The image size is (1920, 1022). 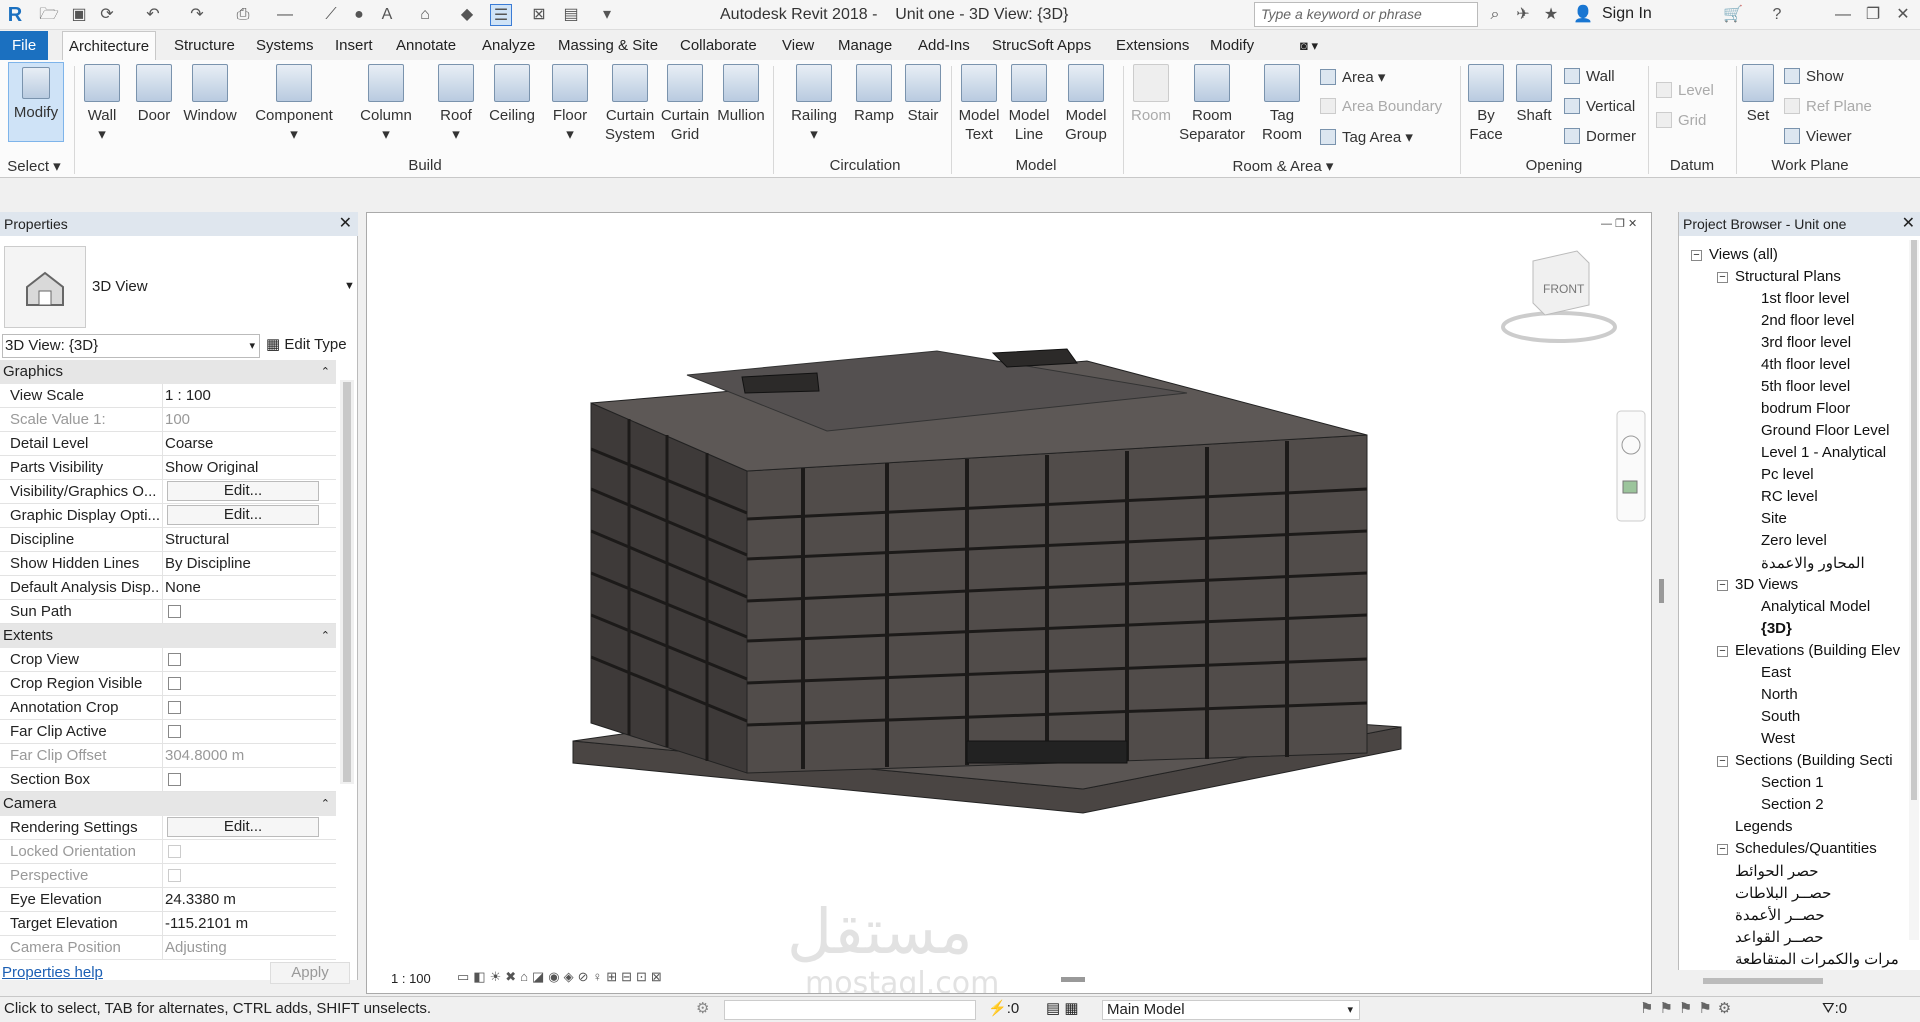 What do you see at coordinates (1792, 782) in the screenshot?
I see `browser-view-item: Section 1` at bounding box center [1792, 782].